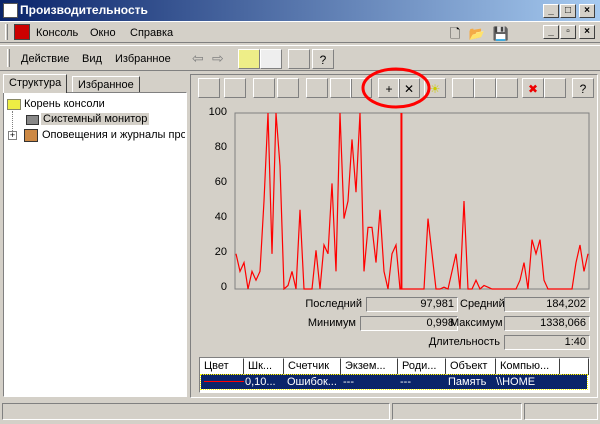 Image resolution: width=600 pixels, height=424 pixels. What do you see at coordinates (223, 287) in the screenshot?
I see `y-tick-label: 0` at bounding box center [223, 287].